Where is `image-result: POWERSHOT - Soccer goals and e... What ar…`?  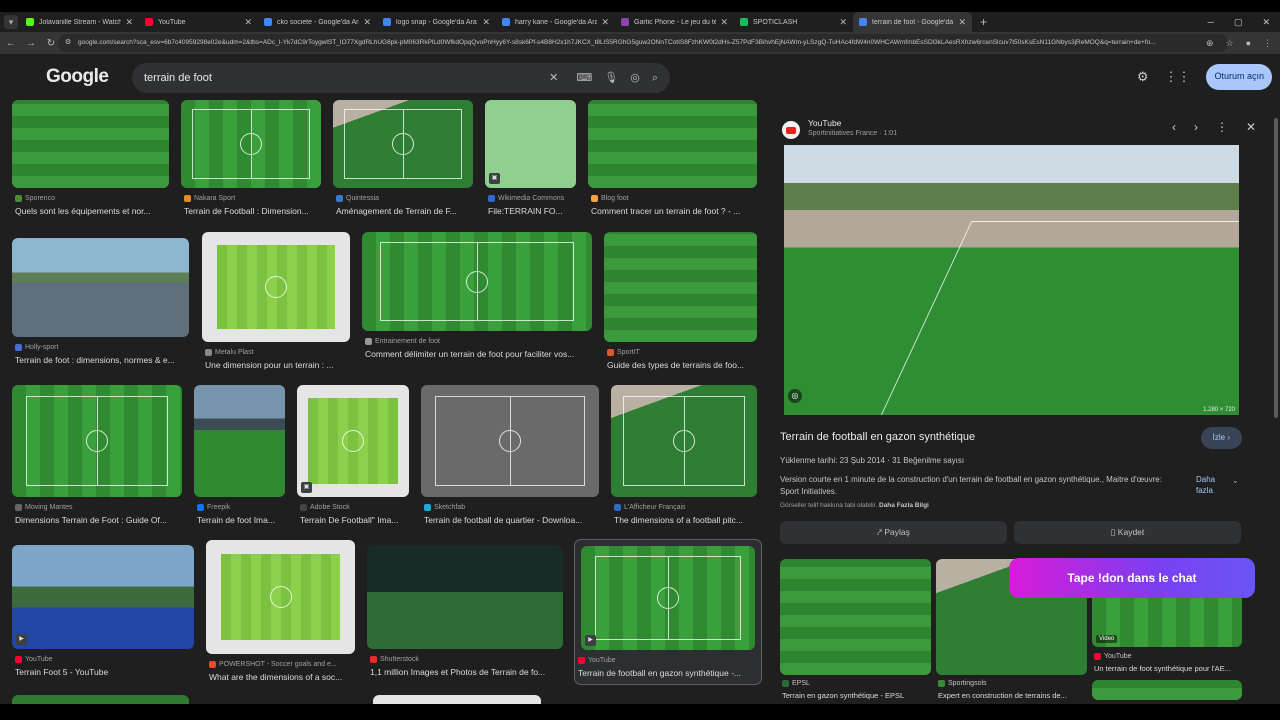
image-result: POWERSHOT - Soccer goals and e... What ar… is located at coordinates (280, 614).